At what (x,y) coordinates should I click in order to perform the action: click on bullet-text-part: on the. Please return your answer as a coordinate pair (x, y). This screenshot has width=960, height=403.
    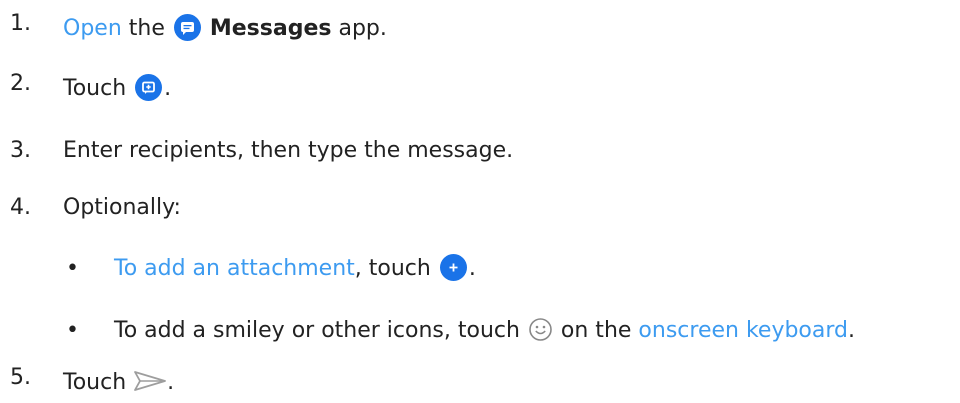
    Looking at the image, I should click on (596, 330).